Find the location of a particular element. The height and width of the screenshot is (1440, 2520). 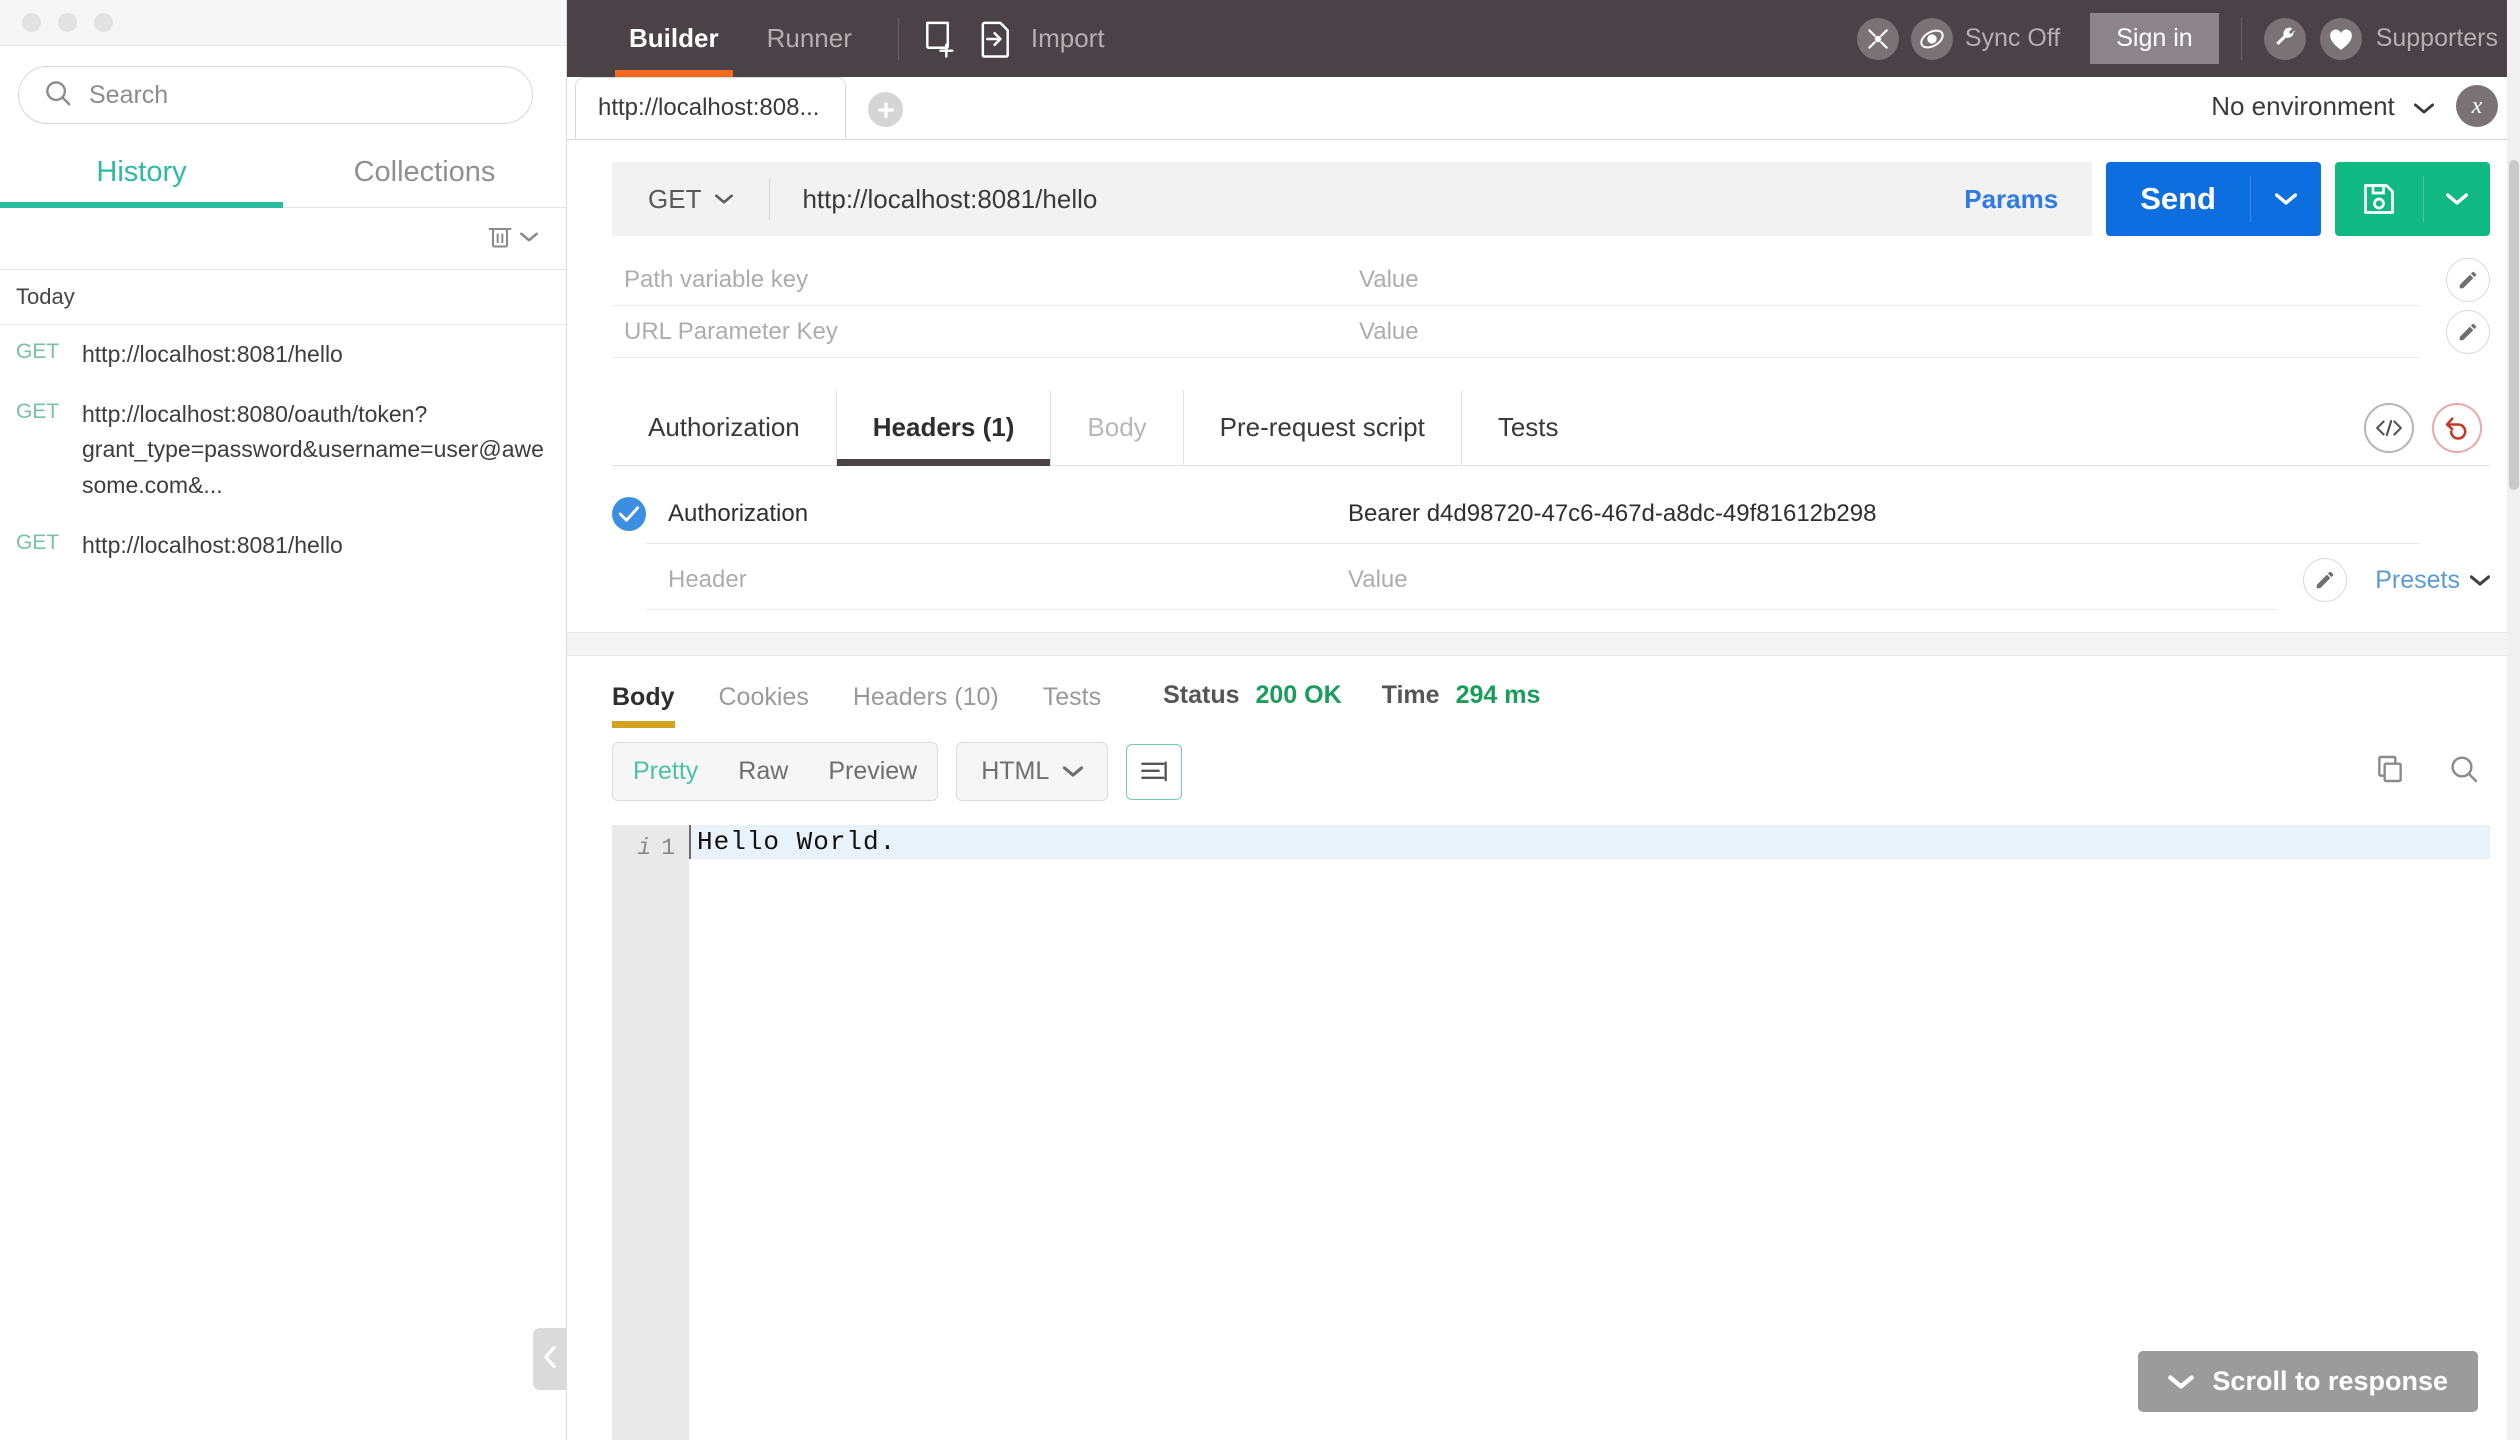

url-box: GET Params is located at coordinates (1352, 199).